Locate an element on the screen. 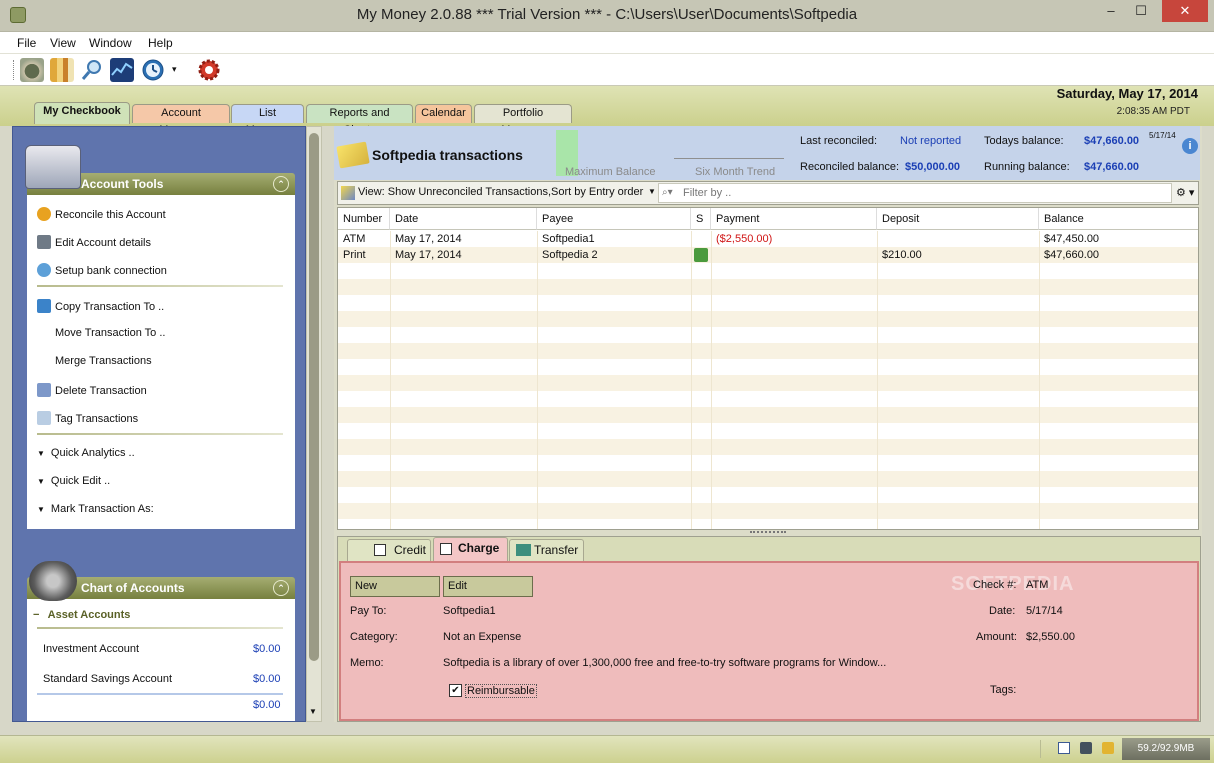 Image resolution: width=1214 pixels, height=763 pixels. current-time: 2:08:35 AM PDT is located at coordinates (1153, 111).